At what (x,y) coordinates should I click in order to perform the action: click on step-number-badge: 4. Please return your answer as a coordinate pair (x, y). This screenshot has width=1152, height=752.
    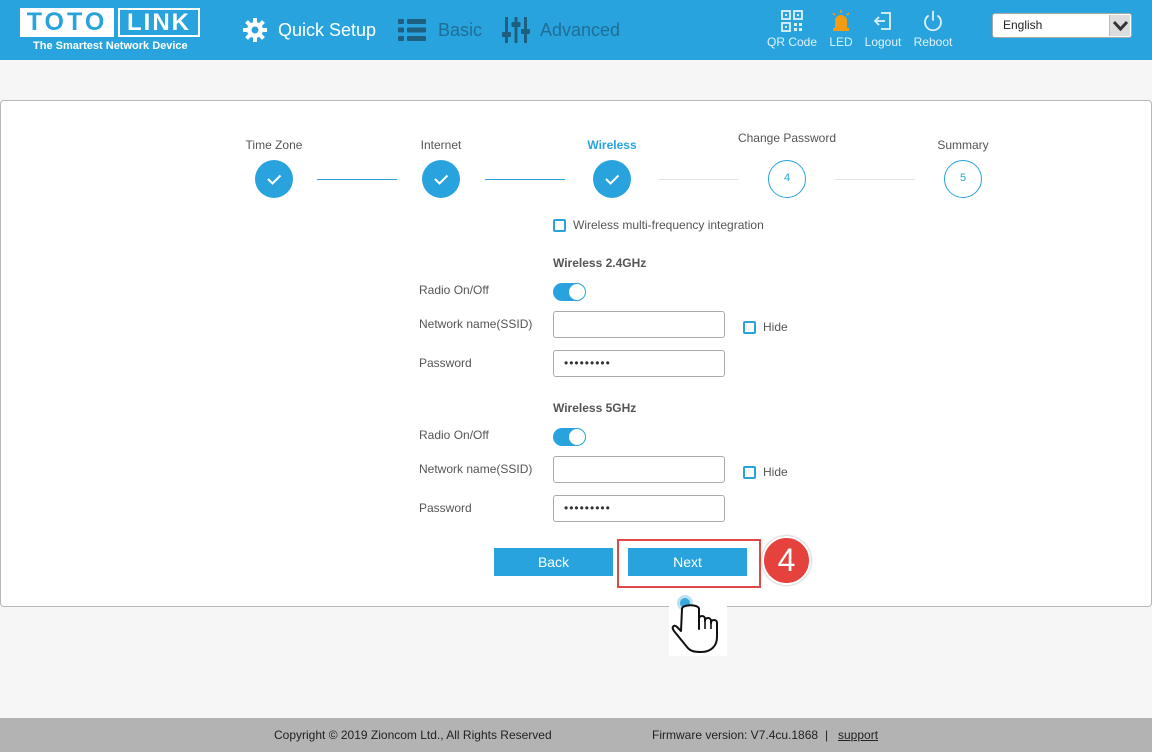
    Looking at the image, I should click on (786, 560).